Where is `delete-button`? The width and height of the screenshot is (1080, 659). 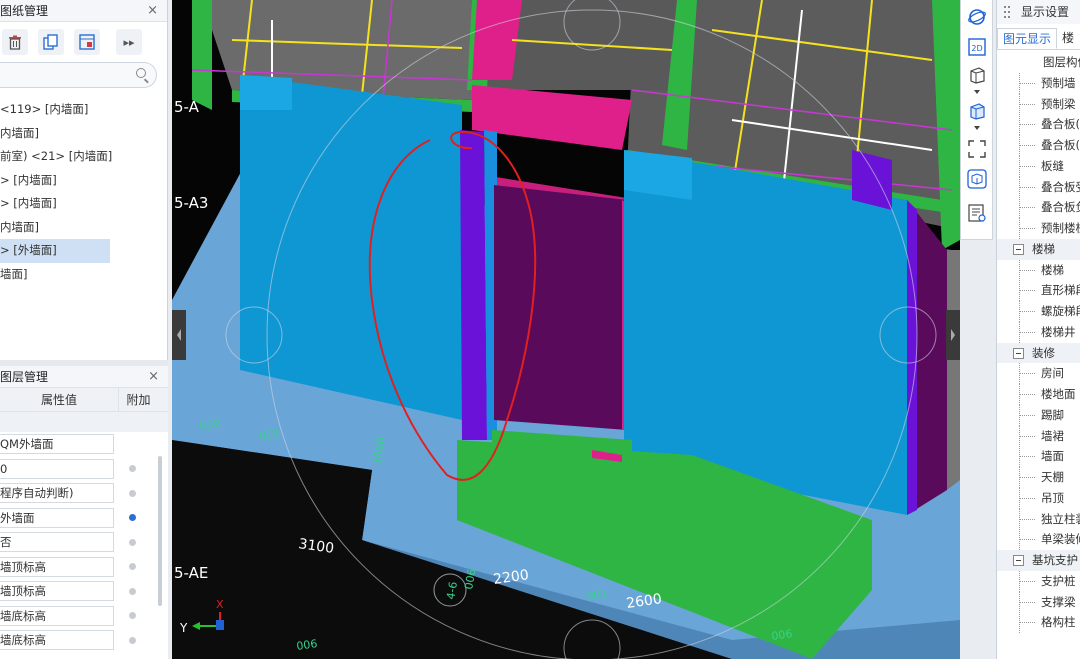
delete-button is located at coordinates (15, 42).